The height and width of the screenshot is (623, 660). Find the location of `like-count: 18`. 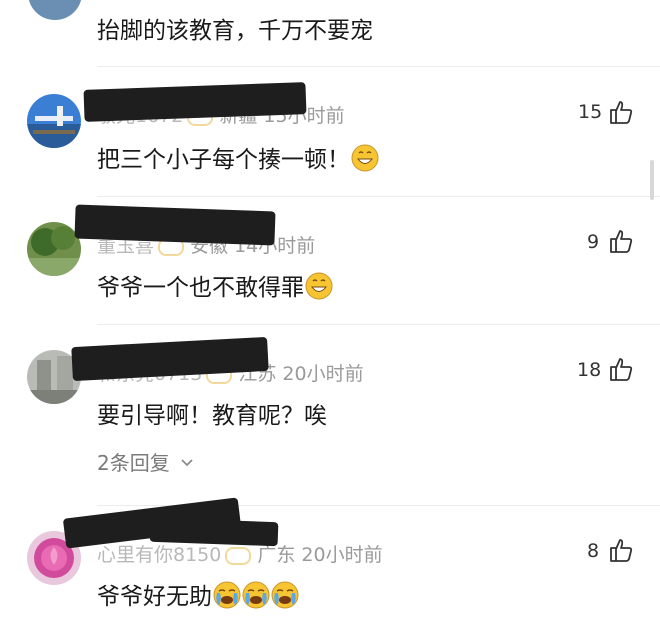

like-count: 18 is located at coordinates (589, 370).